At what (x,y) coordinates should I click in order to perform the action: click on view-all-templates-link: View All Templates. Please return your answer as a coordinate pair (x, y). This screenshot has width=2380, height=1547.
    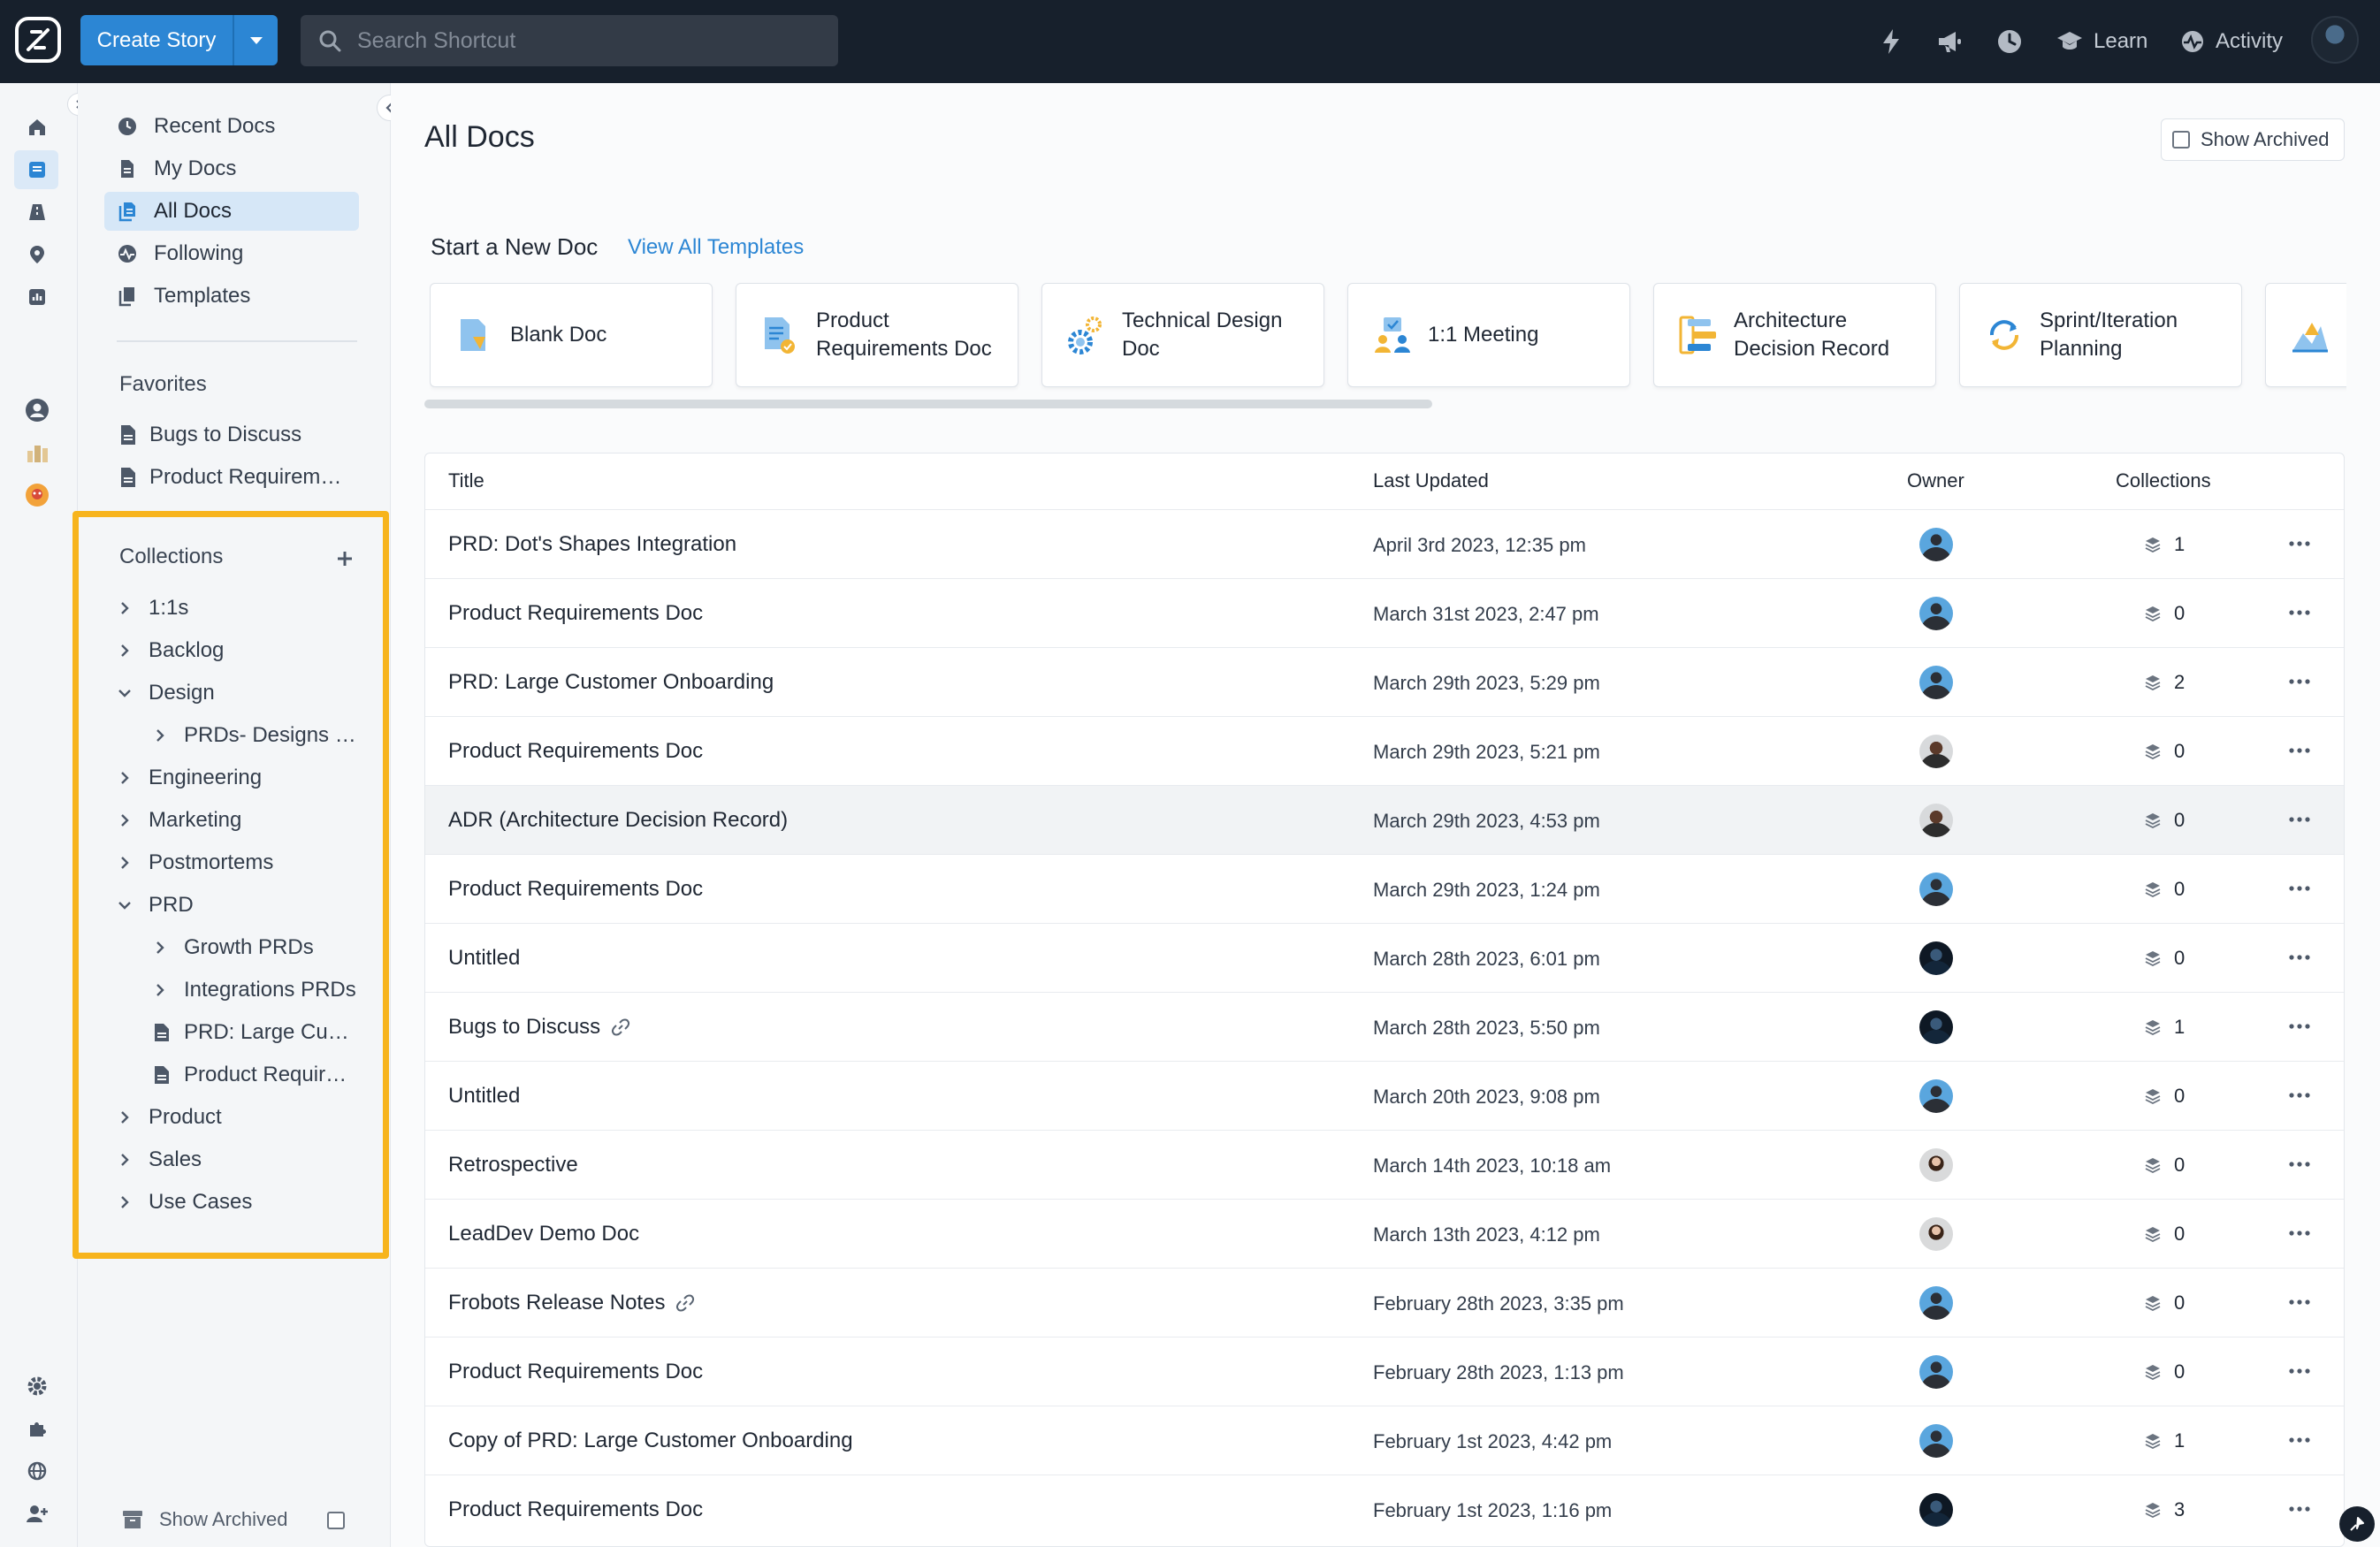
    Looking at the image, I should click on (716, 247).